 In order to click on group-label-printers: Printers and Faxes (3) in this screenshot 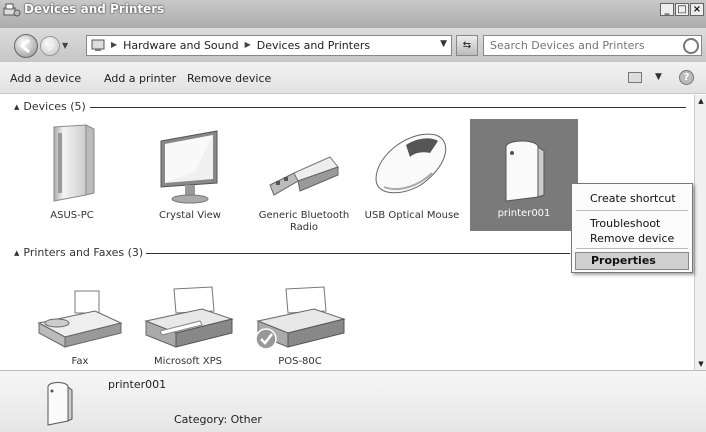, I will do `click(83, 252)`.